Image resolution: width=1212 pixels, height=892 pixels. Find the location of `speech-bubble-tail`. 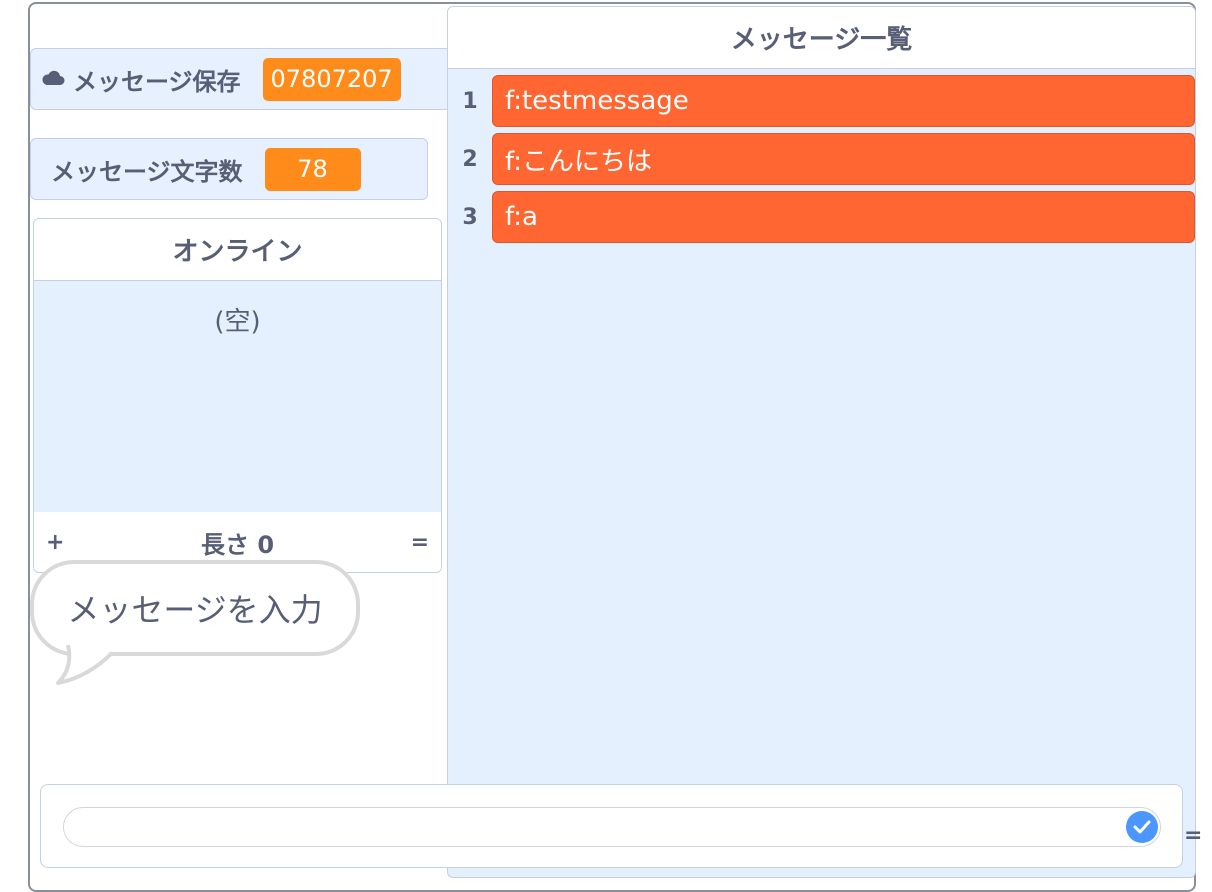

speech-bubble-tail is located at coordinates (85, 665).